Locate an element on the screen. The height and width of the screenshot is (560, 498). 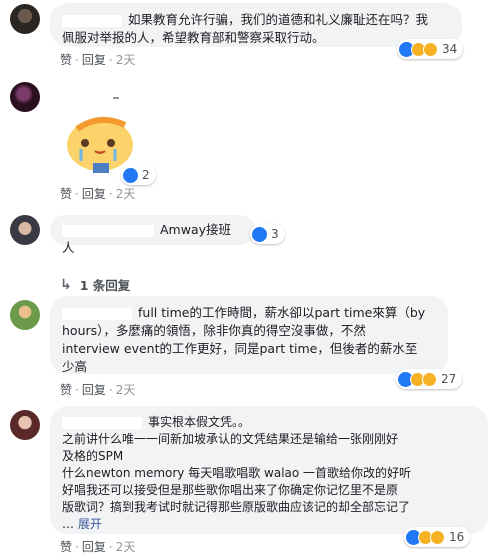
view-replies-link: ↳ 1 条回复 is located at coordinates (95, 284).